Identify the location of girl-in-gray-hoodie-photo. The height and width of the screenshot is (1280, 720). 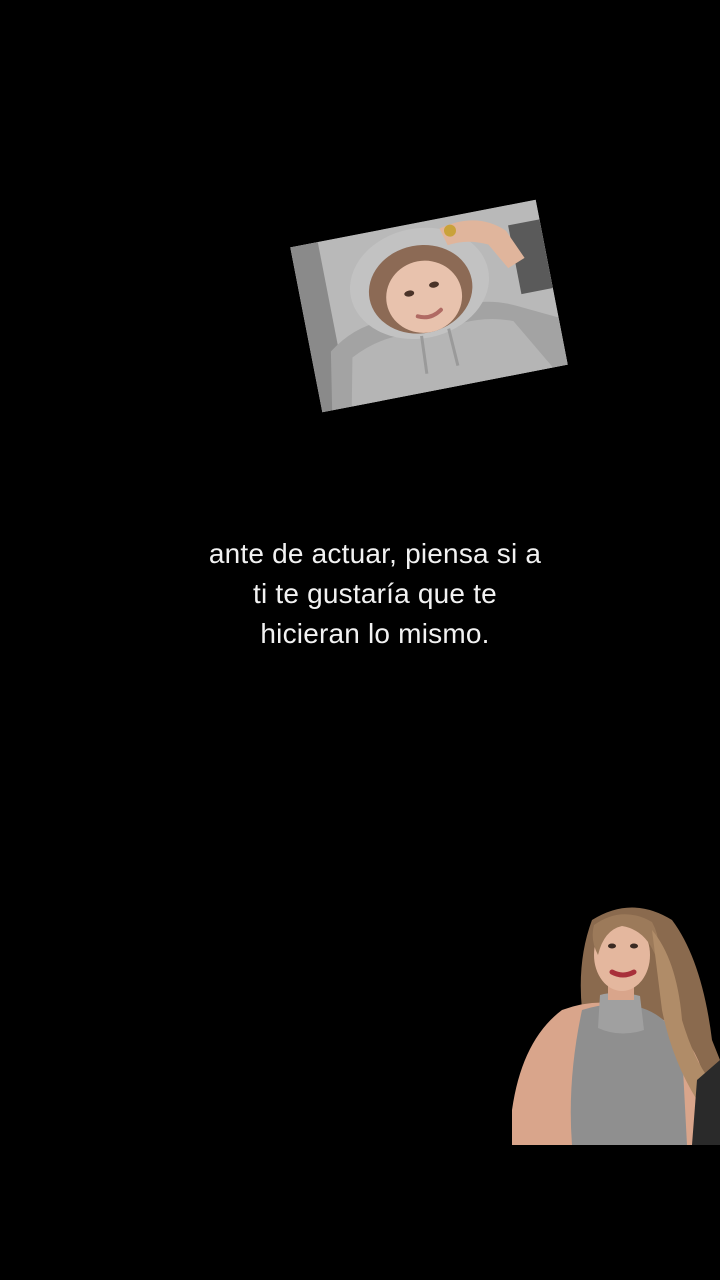
(429, 306).